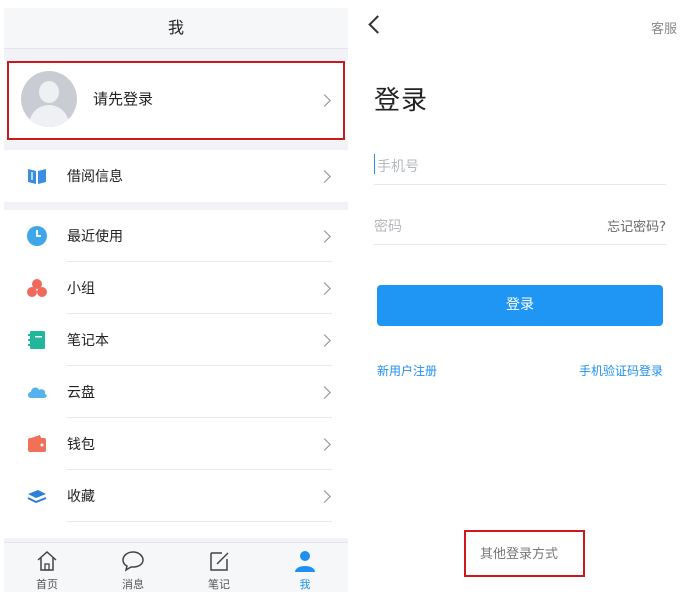 This screenshot has height=599, width=687. I want to click on tab-label: 我, so click(305, 584).